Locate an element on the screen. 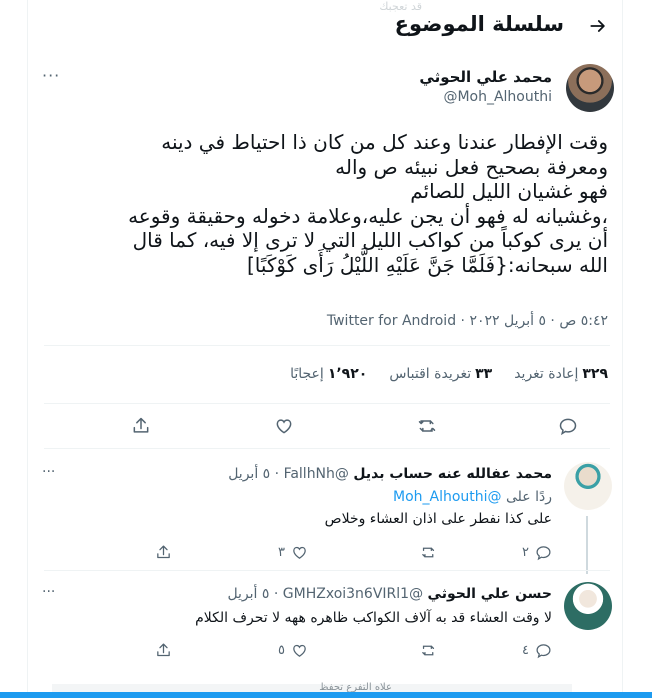 Image resolution: width=652 pixels, height=698 pixels. reply-text: على كذا نفطر على اذان العشاء وخلاص is located at coordinates (438, 519).